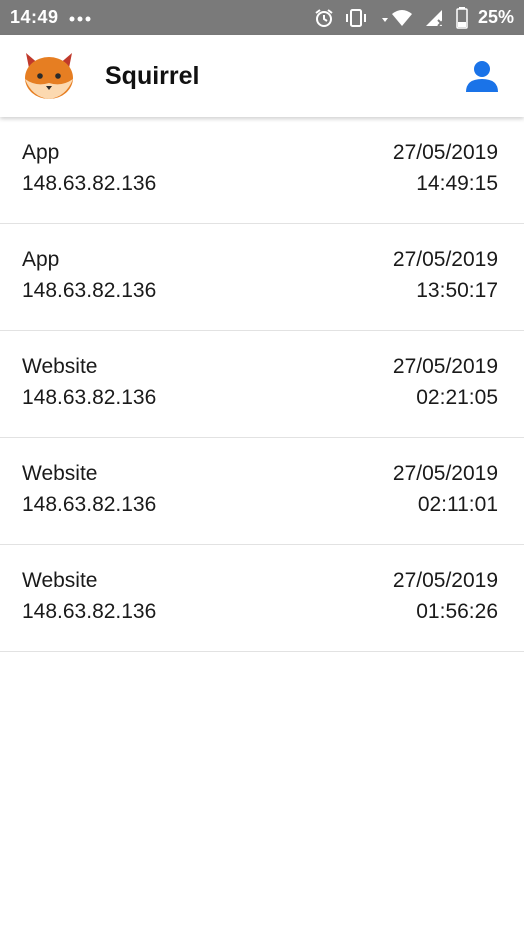 The height and width of the screenshot is (931, 524). What do you see at coordinates (262, 76) in the screenshot?
I see `app-bar: Squirrel` at bounding box center [262, 76].